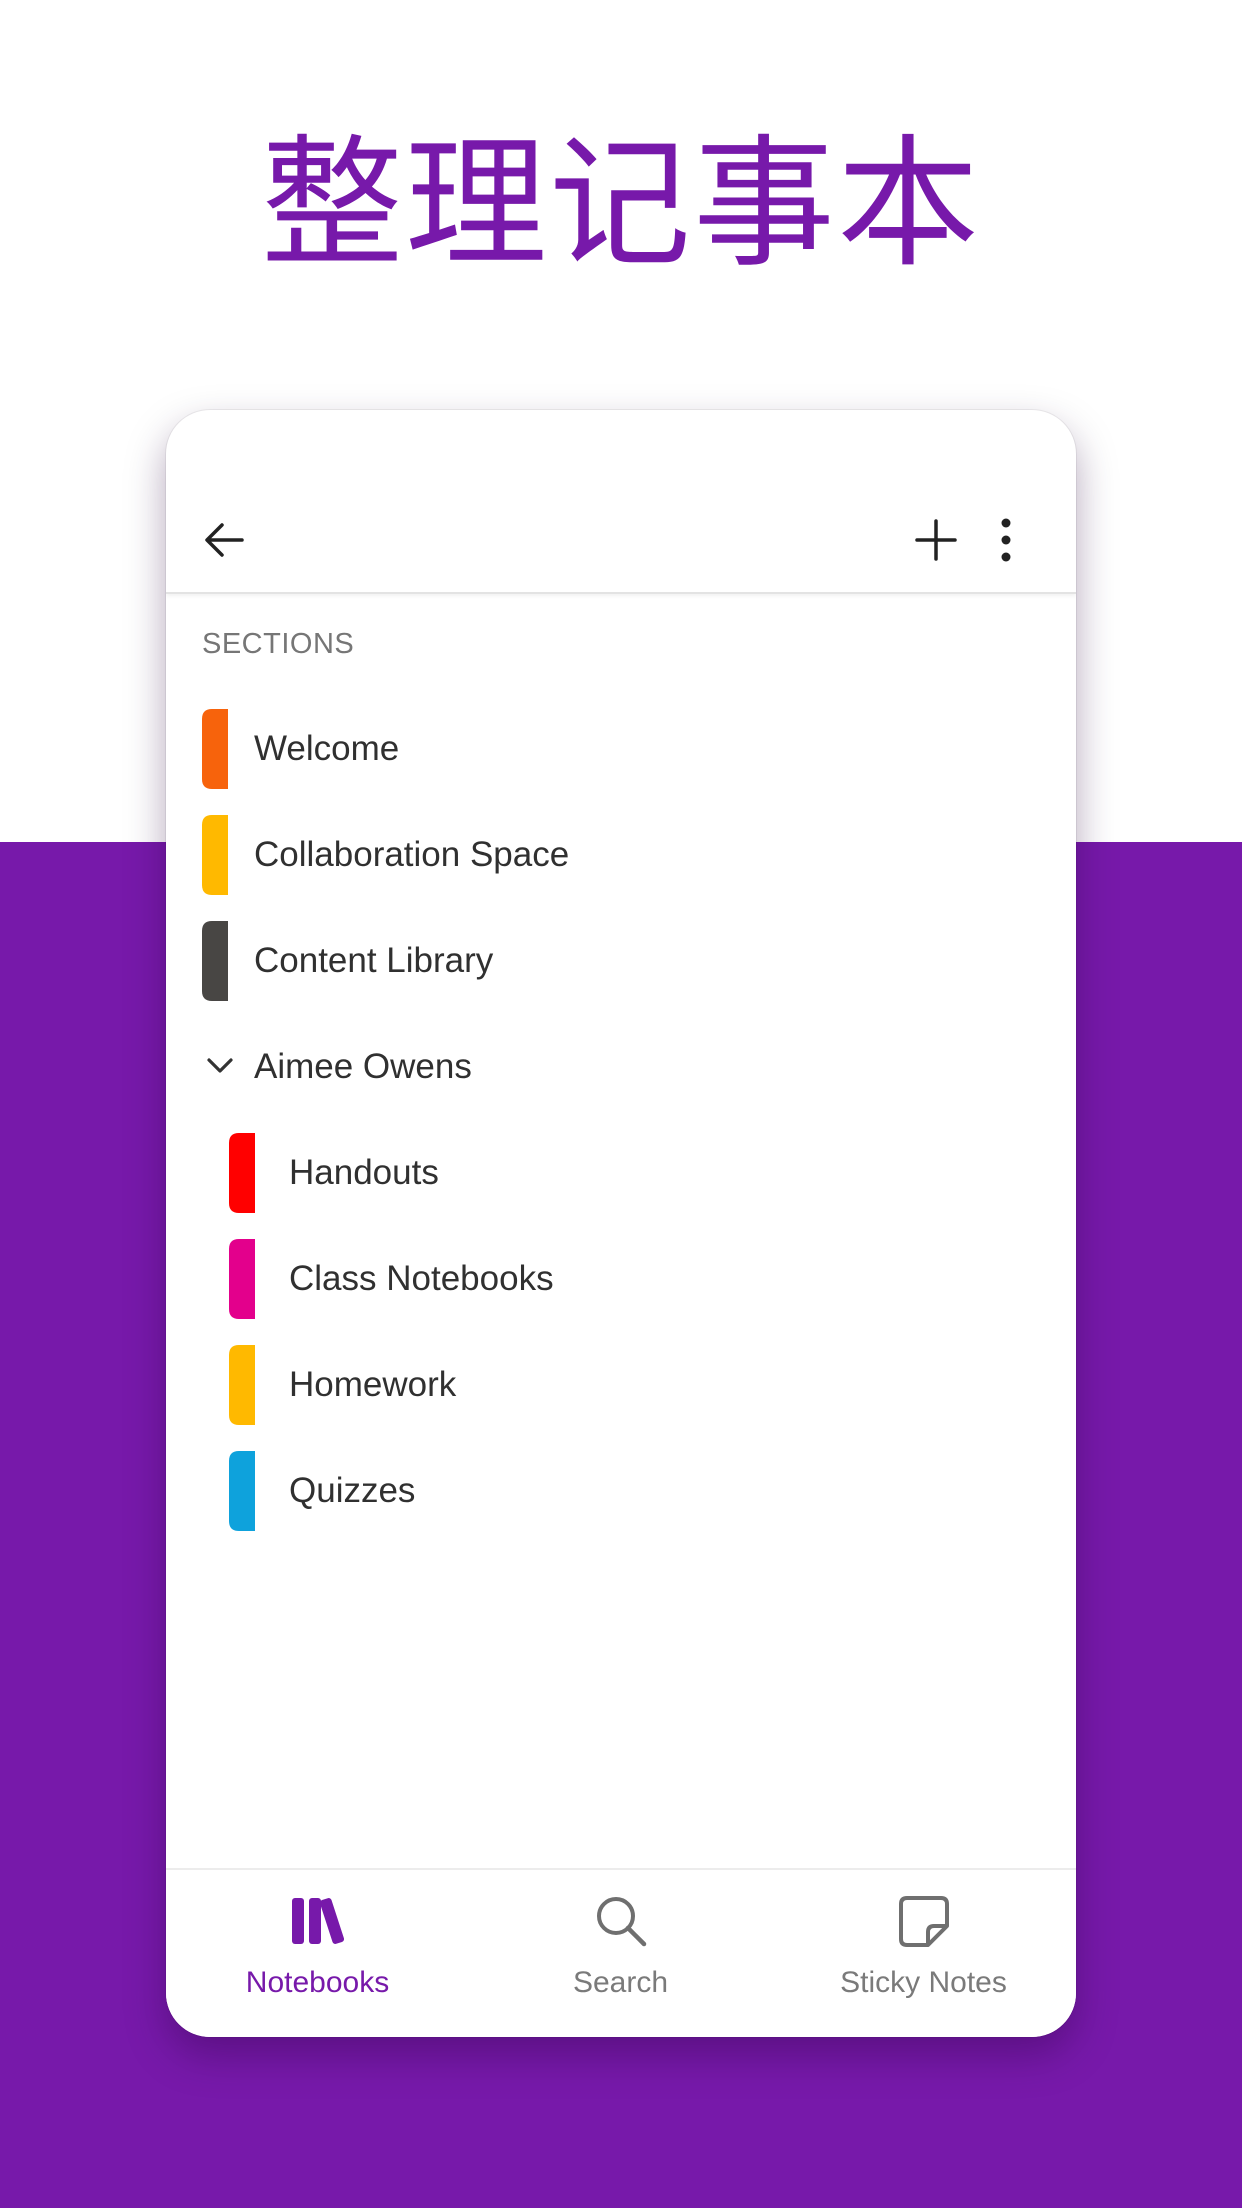  I want to click on nav-tab-sticky-notes: Sticky Notes, so click(923, 1953).